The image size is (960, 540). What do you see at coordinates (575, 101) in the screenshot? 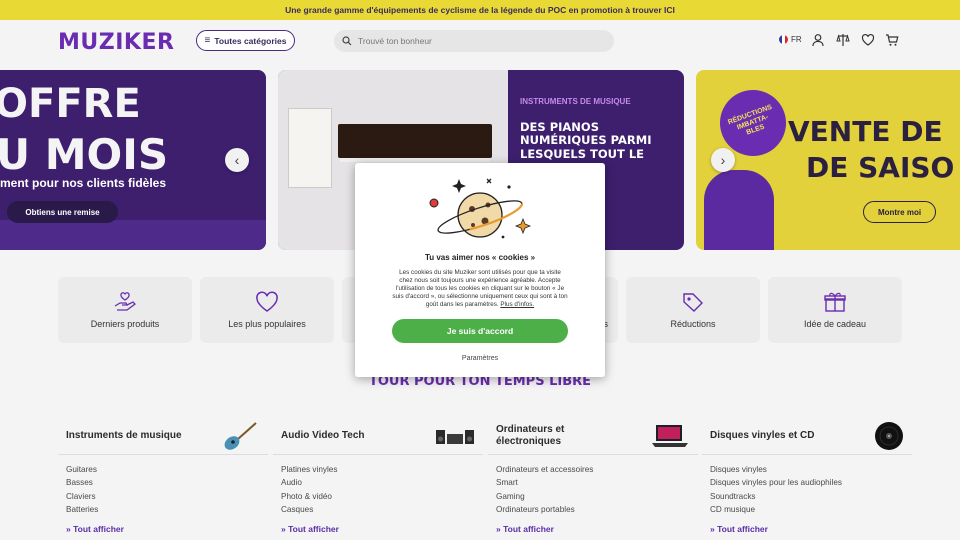
I see `banner-mid-eyebrow: INSTRUMENTS DE MUSIQUE` at bounding box center [575, 101].